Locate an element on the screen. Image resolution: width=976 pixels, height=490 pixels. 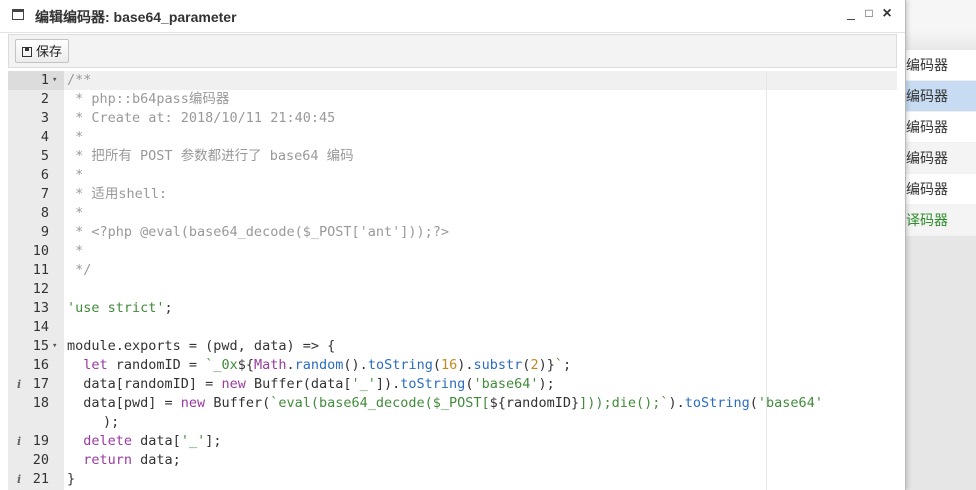
code-line: 6 * is located at coordinates (452, 175).